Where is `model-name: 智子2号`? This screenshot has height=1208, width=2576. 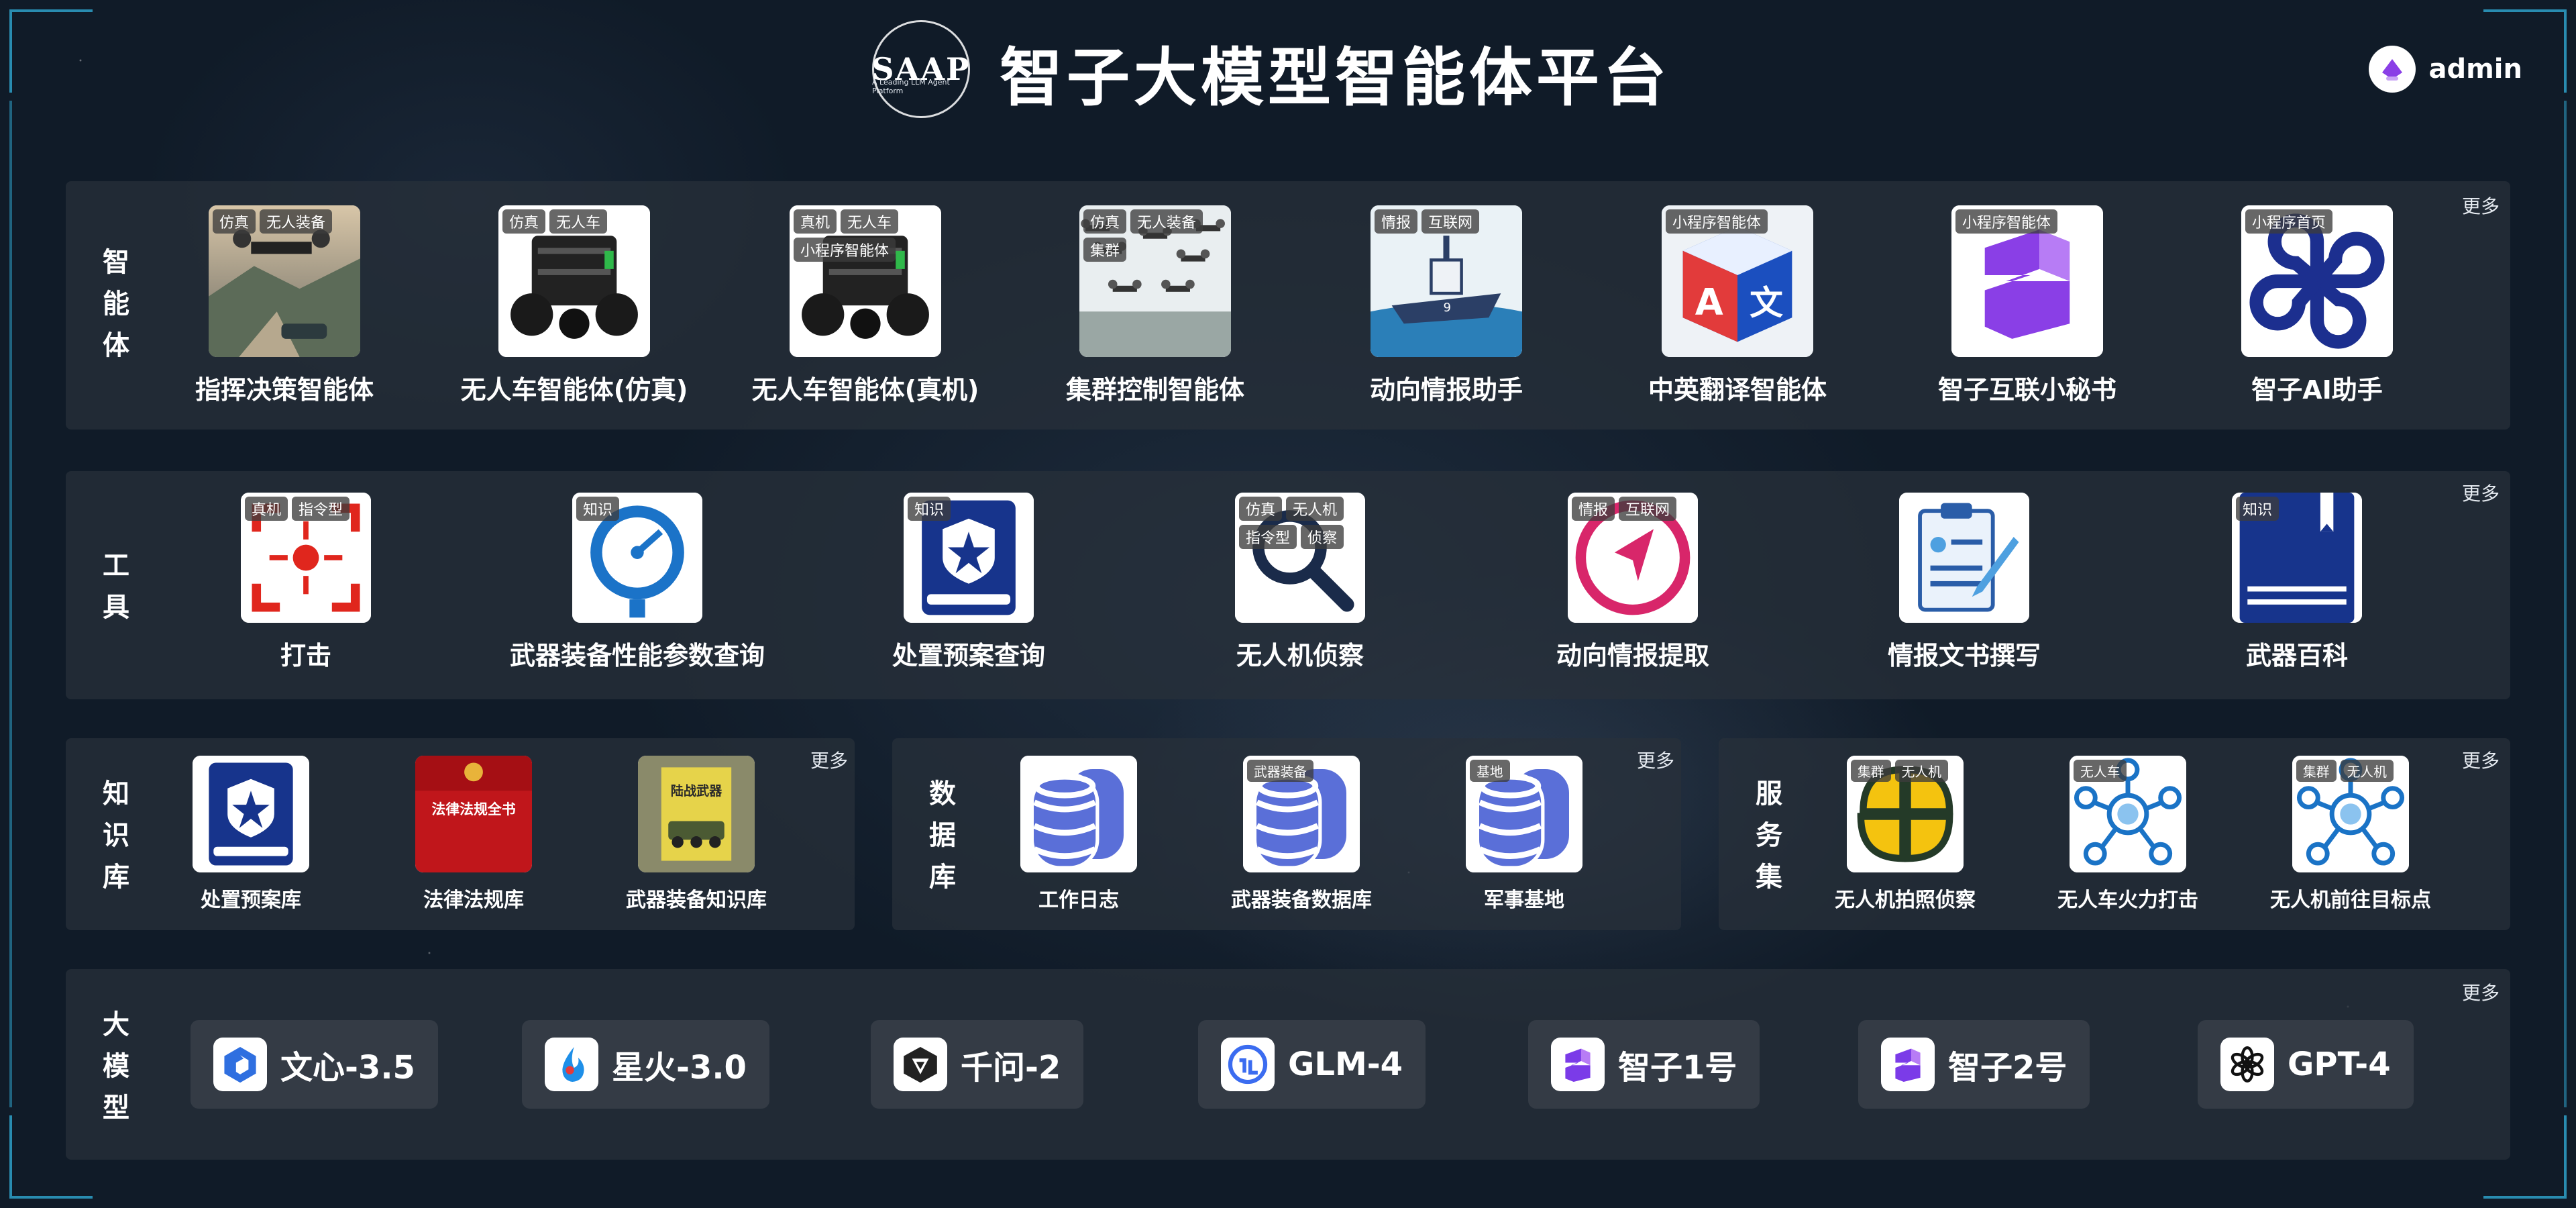 model-name: 智子2号 is located at coordinates (2008, 1068).